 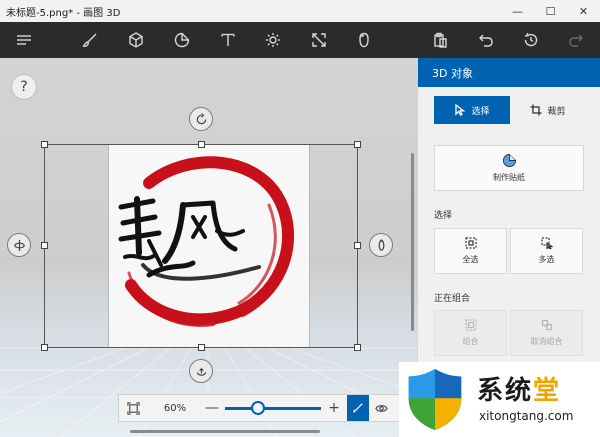 What do you see at coordinates (182, 40) in the screenshot?
I see `stickers-icon` at bounding box center [182, 40].